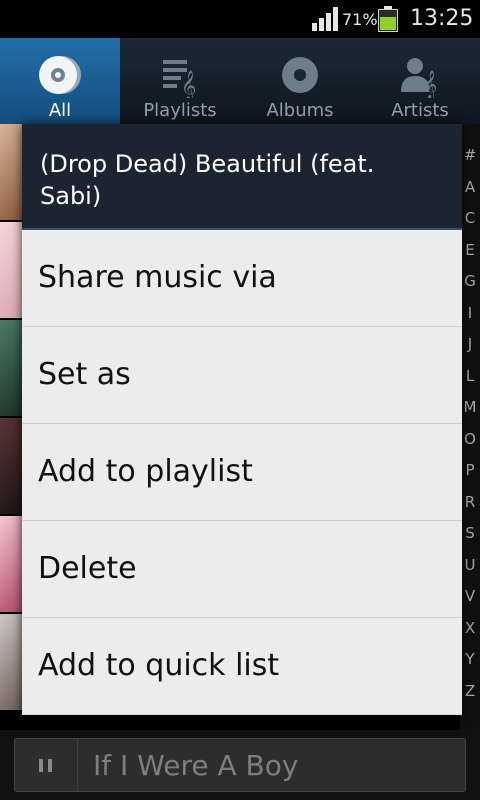  What do you see at coordinates (470, 565) in the screenshot?
I see `index-letter: U` at bounding box center [470, 565].